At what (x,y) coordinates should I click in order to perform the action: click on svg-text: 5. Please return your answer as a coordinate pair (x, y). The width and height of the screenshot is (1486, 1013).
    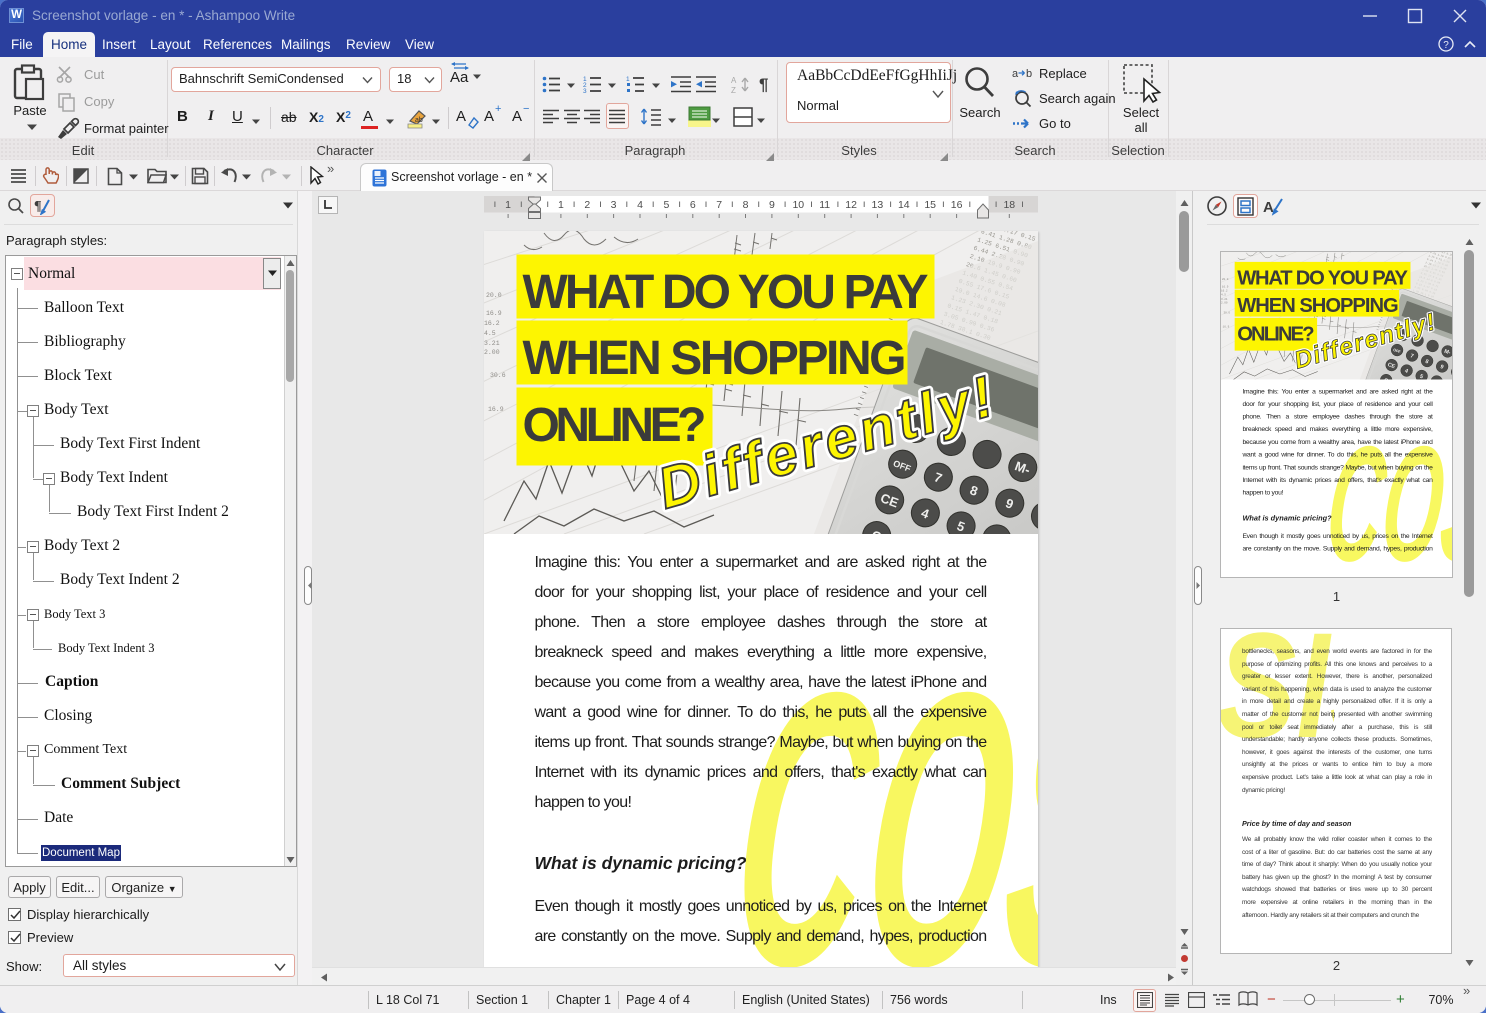
    Looking at the image, I should click on (666, 205).